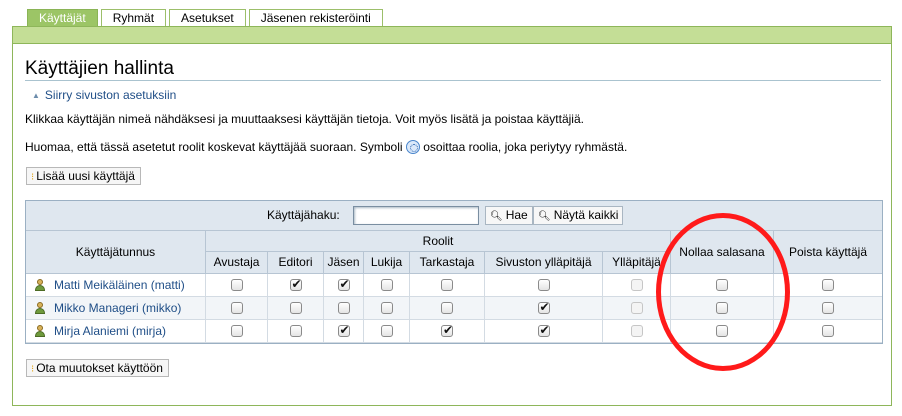  Describe the element at coordinates (33, 369) in the screenshot. I see `apply-icon: ⁝` at that location.